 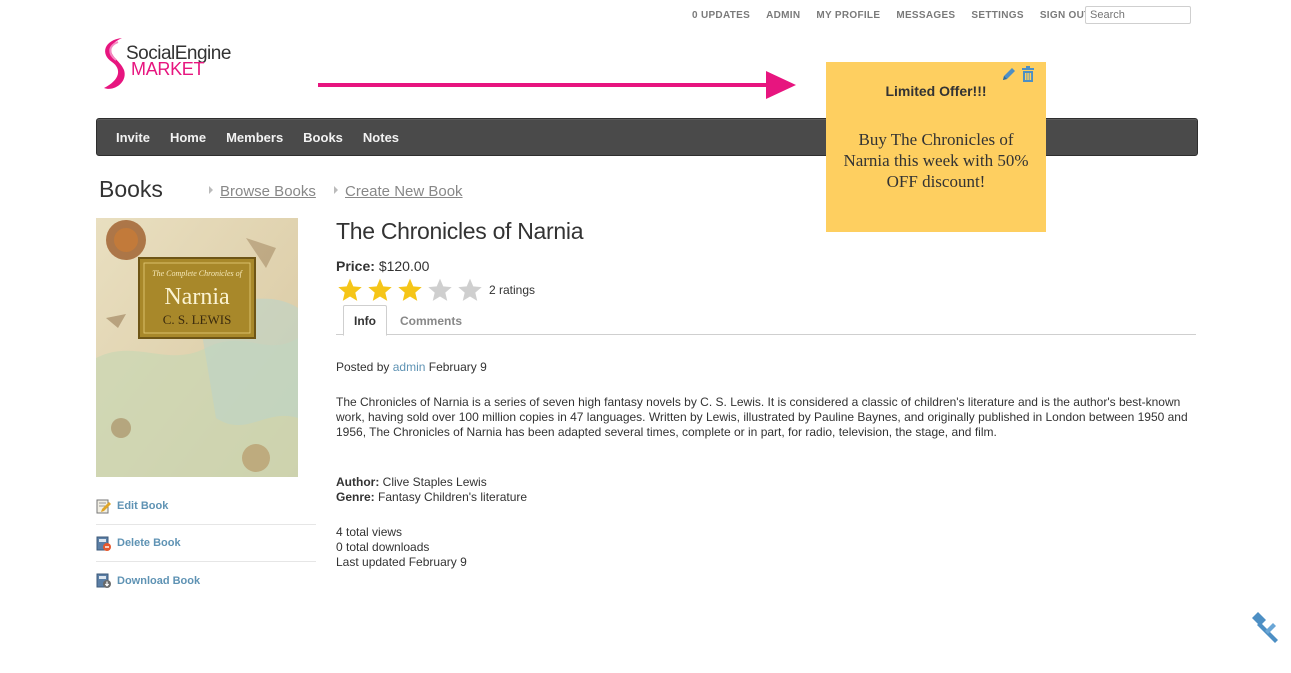 What do you see at coordinates (401, 562) in the screenshot?
I see `last-updated: Last updated February 9` at bounding box center [401, 562].